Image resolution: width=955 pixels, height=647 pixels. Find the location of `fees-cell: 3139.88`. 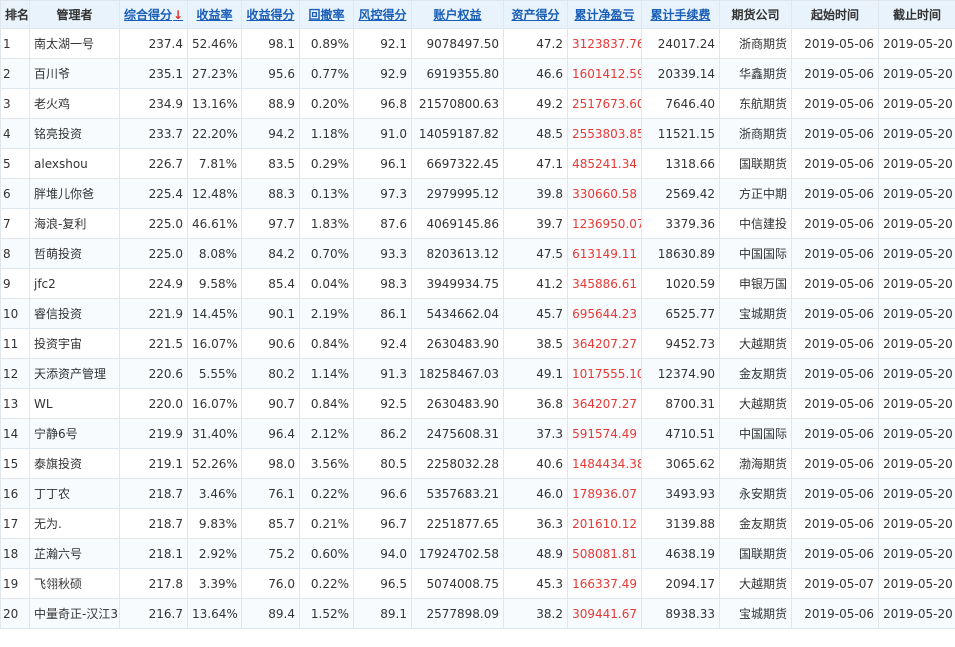

fees-cell: 3139.88 is located at coordinates (680, 523).